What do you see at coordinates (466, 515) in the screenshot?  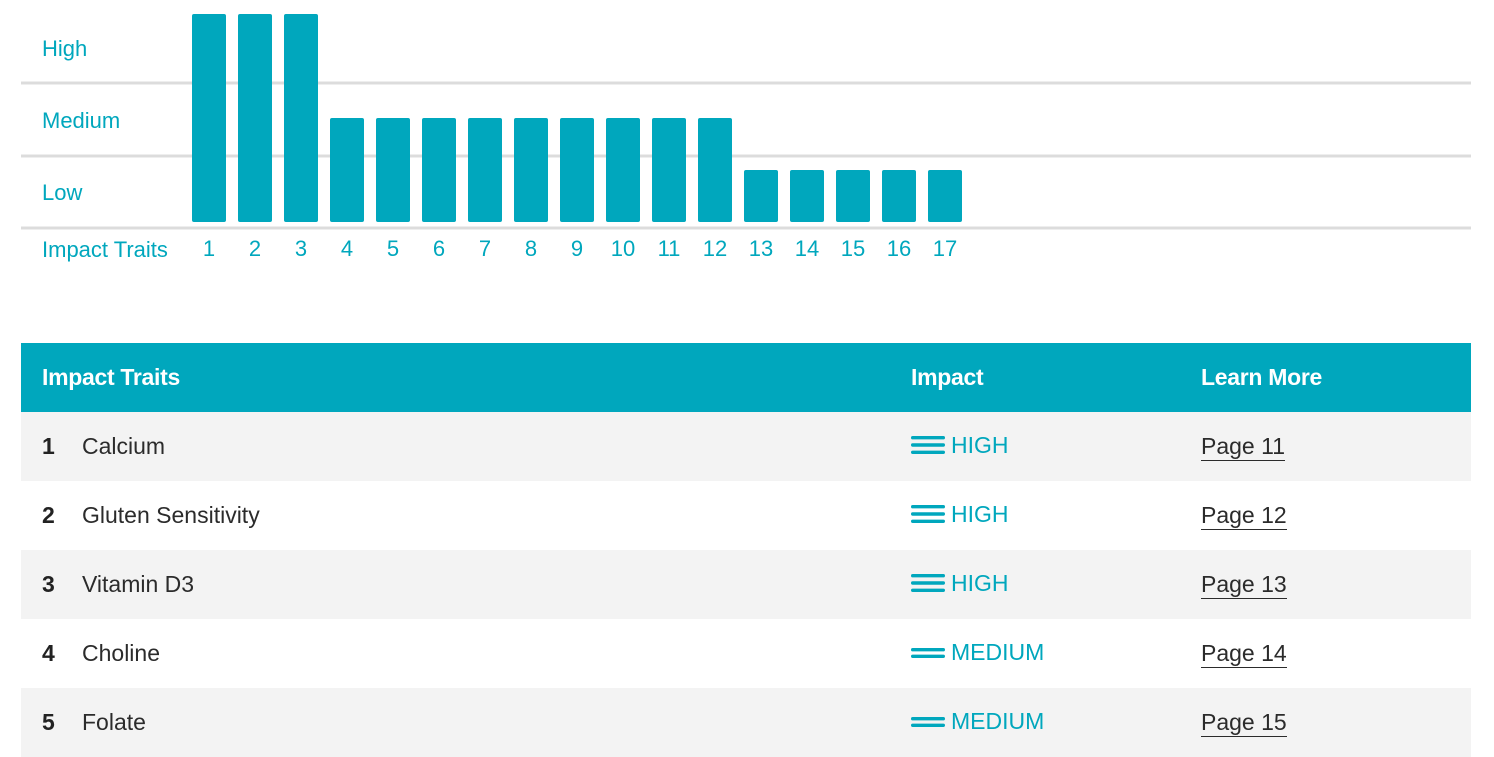 I see `trait-cell: 2 Gluten Sensitivity` at bounding box center [466, 515].